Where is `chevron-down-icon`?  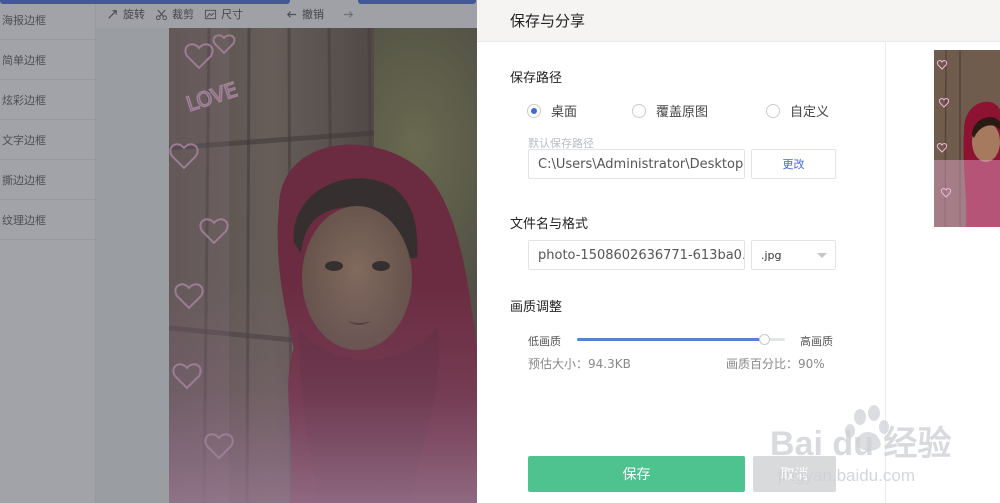 chevron-down-icon is located at coordinates (822, 255).